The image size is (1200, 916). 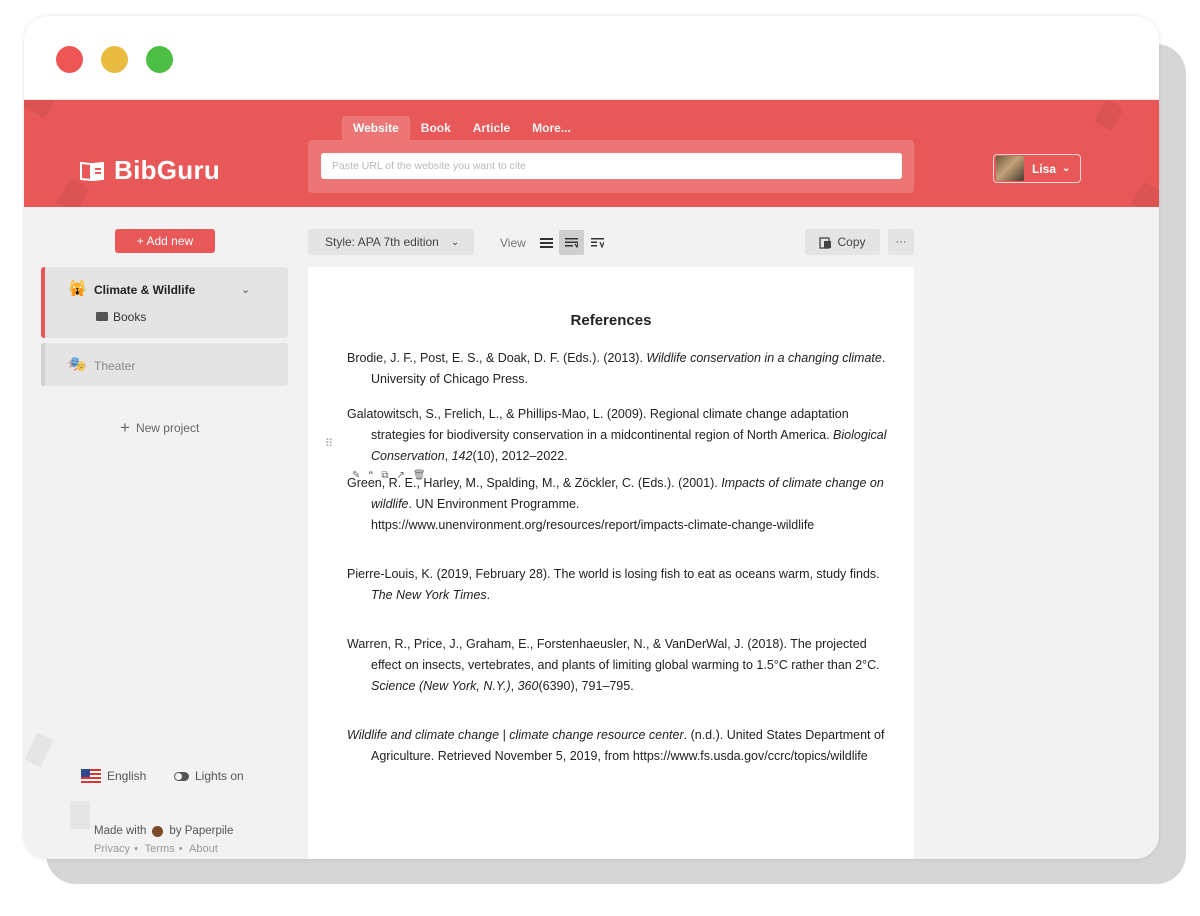 I want to click on made-with-prefix: Made with, so click(x=120, y=831).